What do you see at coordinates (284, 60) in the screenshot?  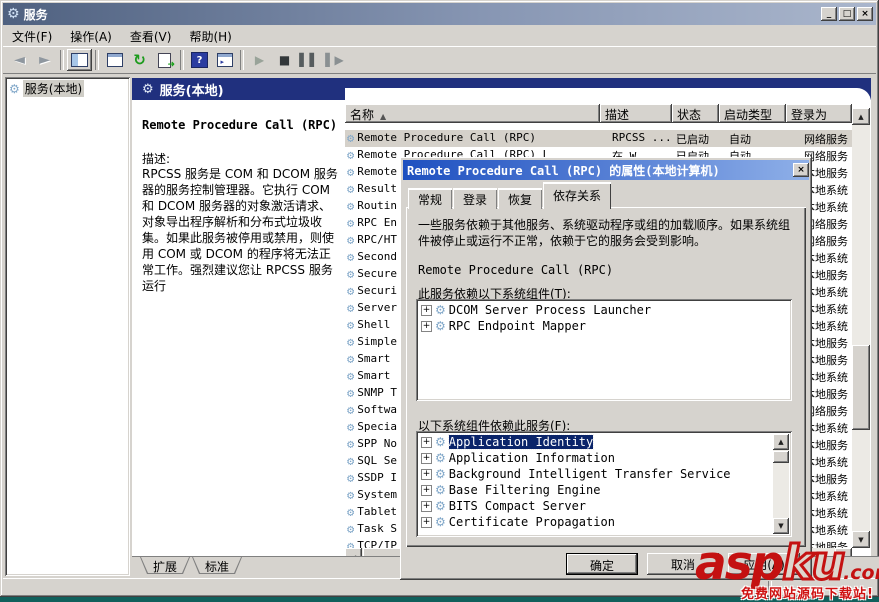 I see `stop-service-button: ■` at bounding box center [284, 60].